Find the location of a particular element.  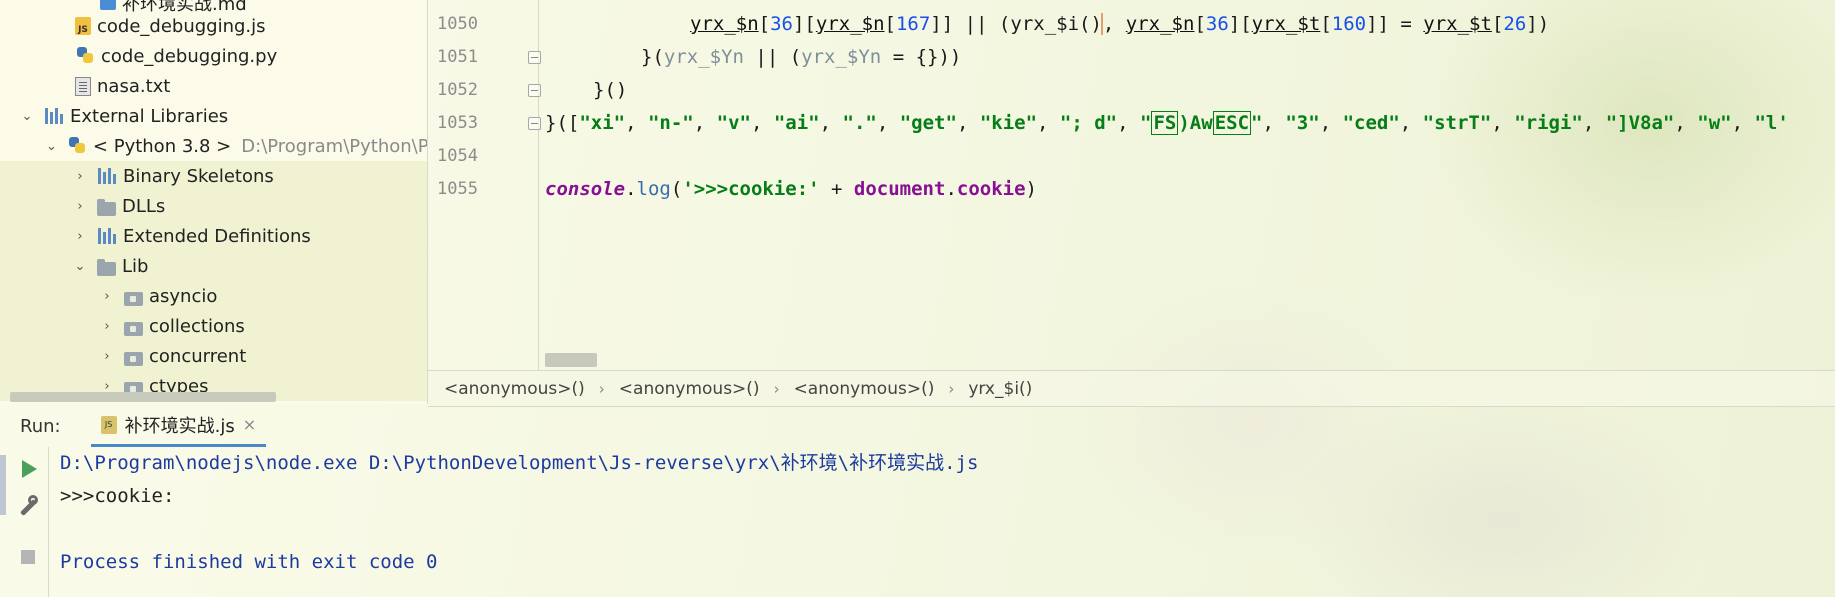

run-tab: JS 补环境实战.js × is located at coordinates (178, 426).